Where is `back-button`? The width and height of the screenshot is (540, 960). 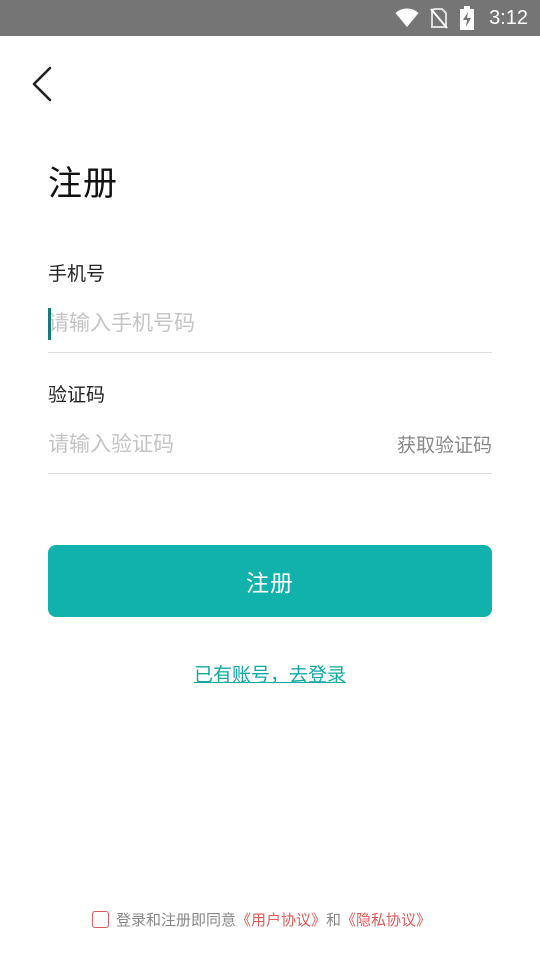 back-button is located at coordinates (42, 84).